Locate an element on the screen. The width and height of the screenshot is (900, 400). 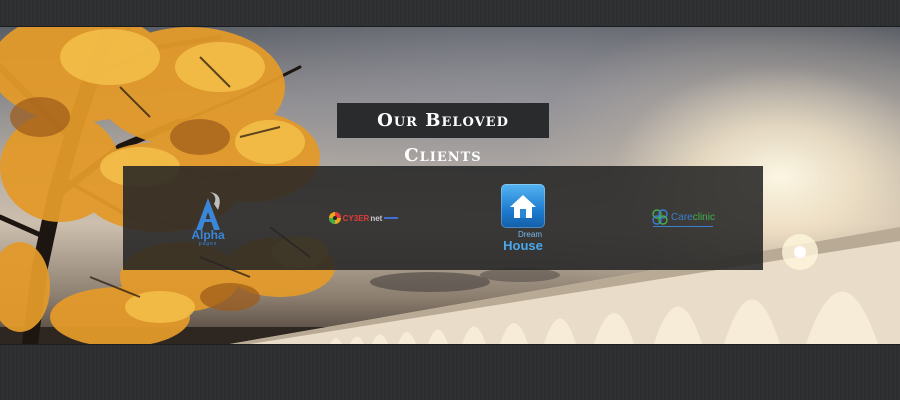
client-logo-careclinic: Careclinic is located at coordinates (683, 218).